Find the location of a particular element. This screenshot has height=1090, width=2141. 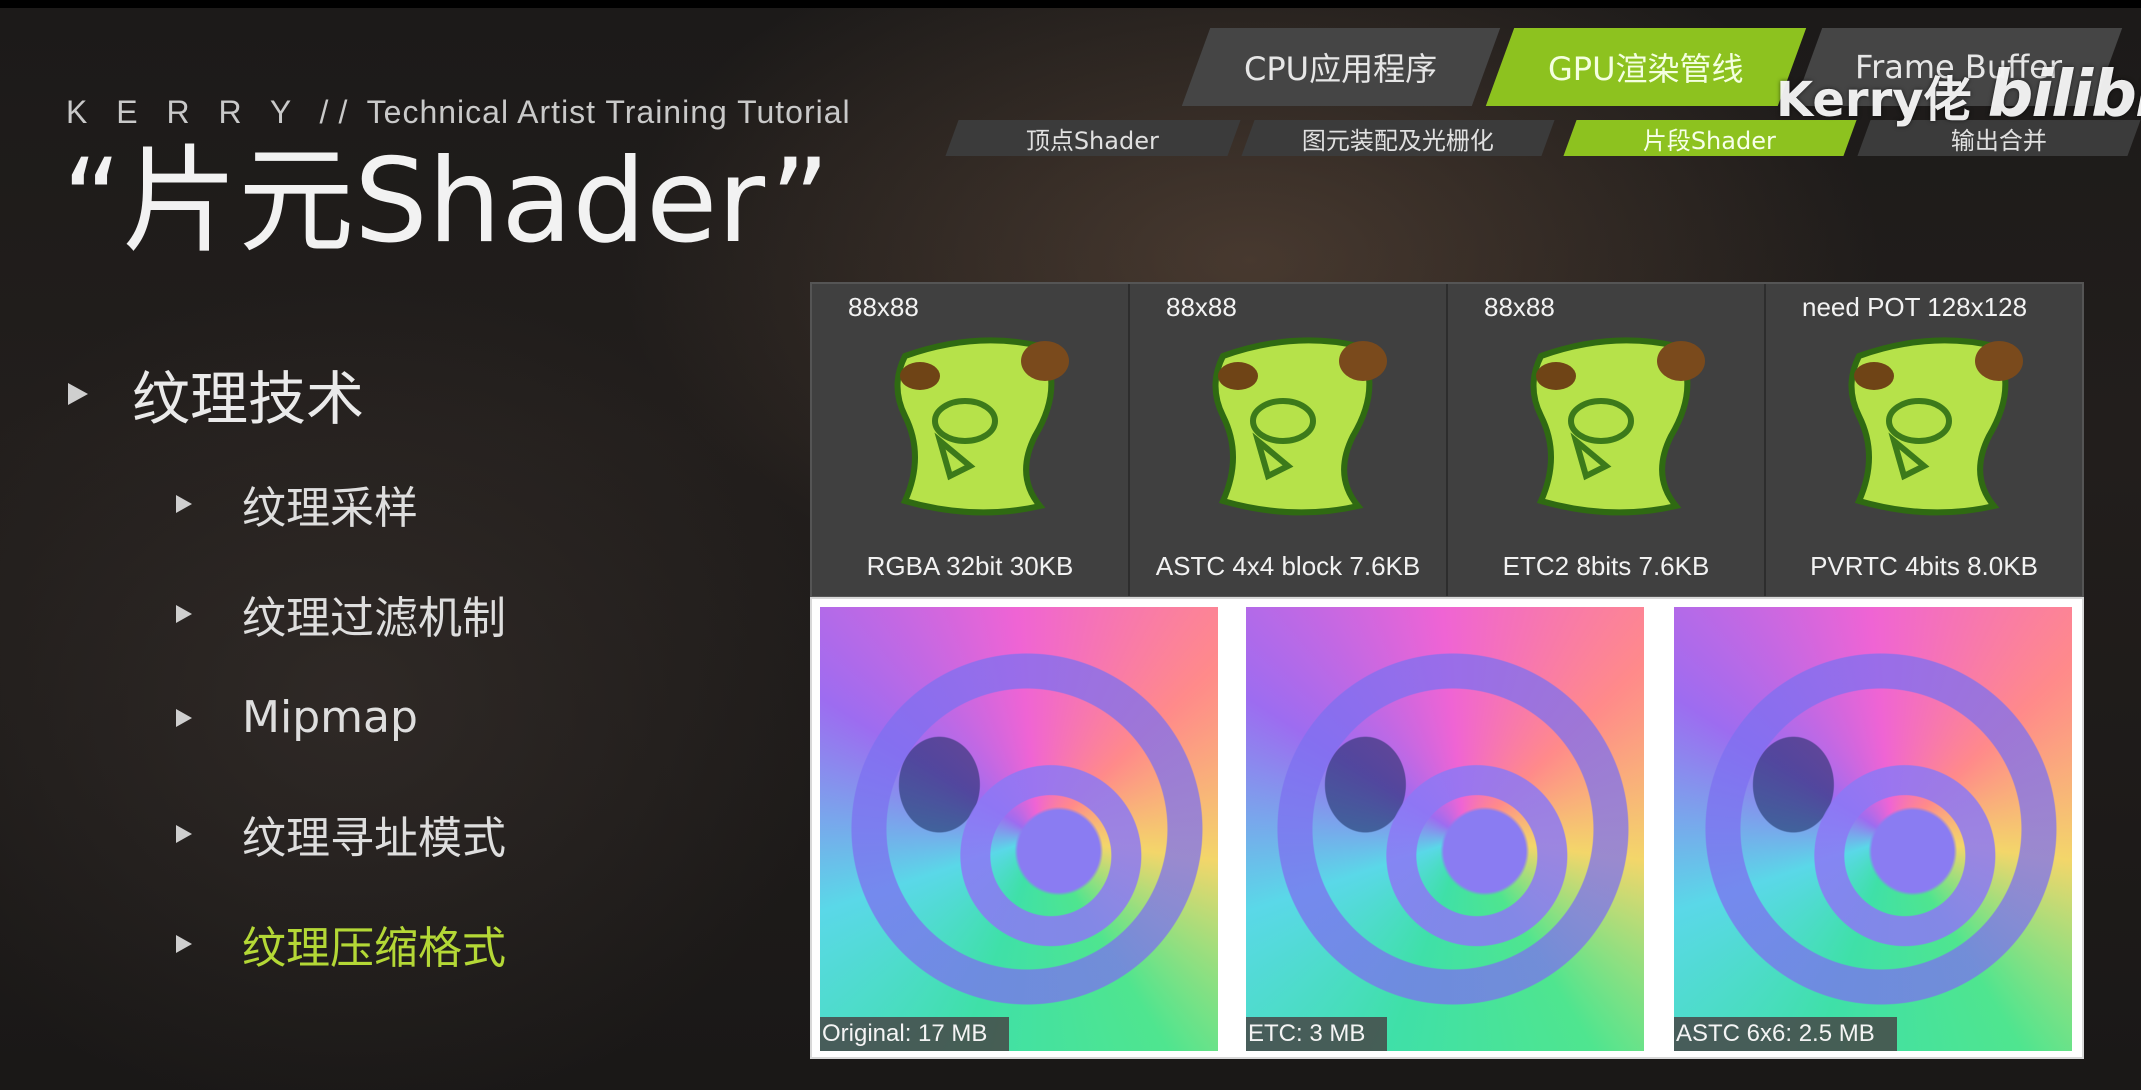

outline-item-texture-filtering: 纹理过滤机制 is located at coordinates (341, 614).